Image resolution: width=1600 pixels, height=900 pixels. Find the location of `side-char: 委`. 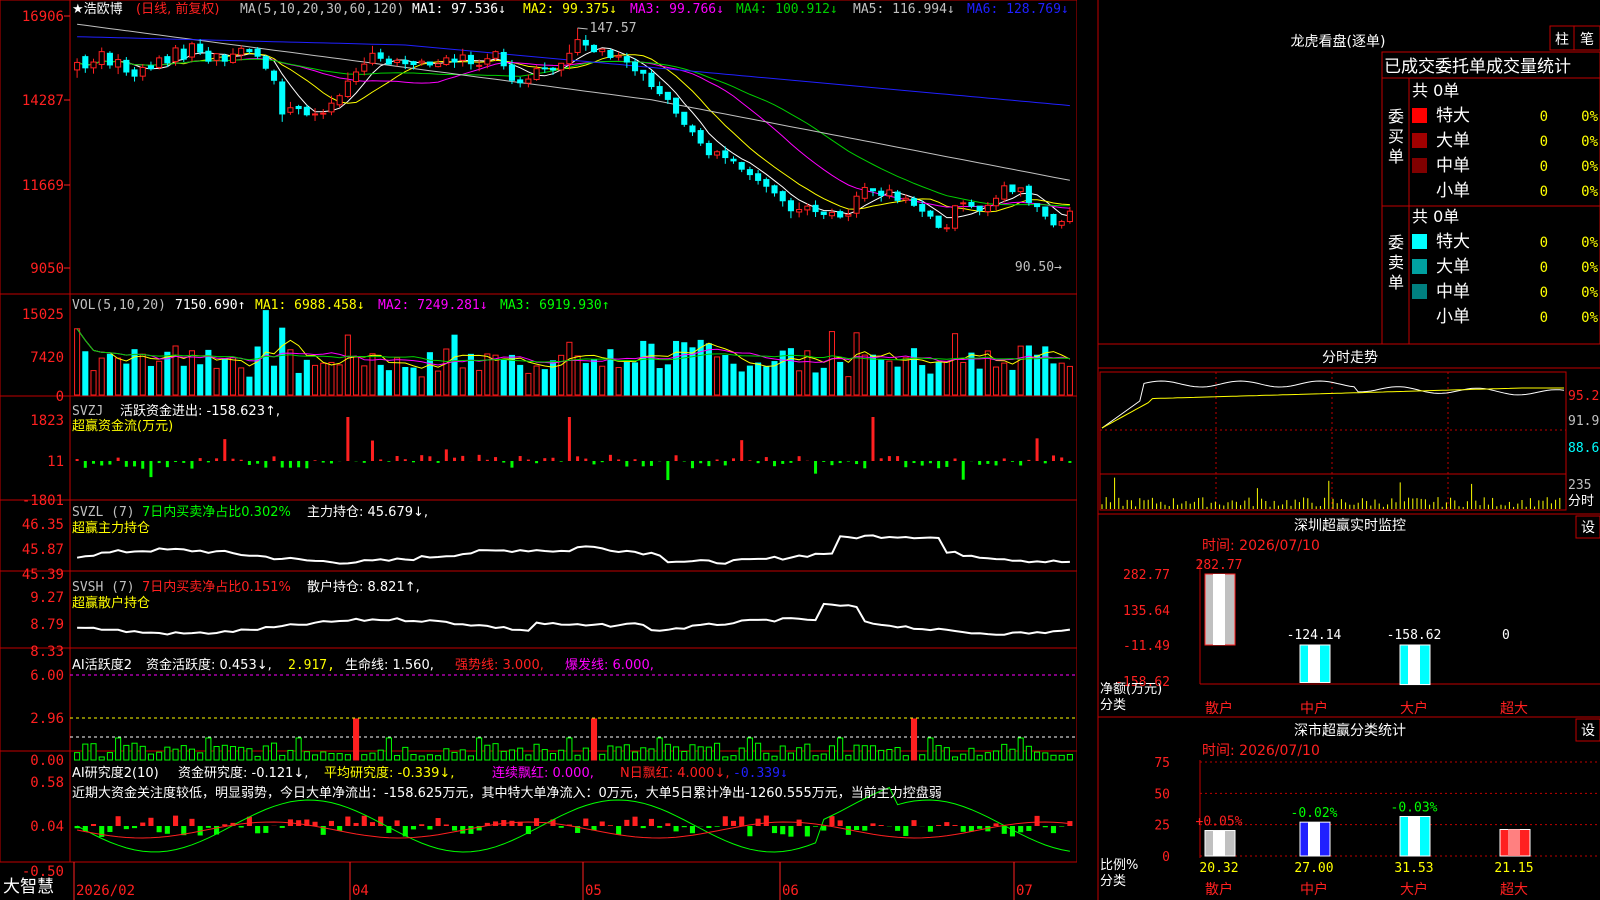

side-char: 委 is located at coordinates (1396, 242).